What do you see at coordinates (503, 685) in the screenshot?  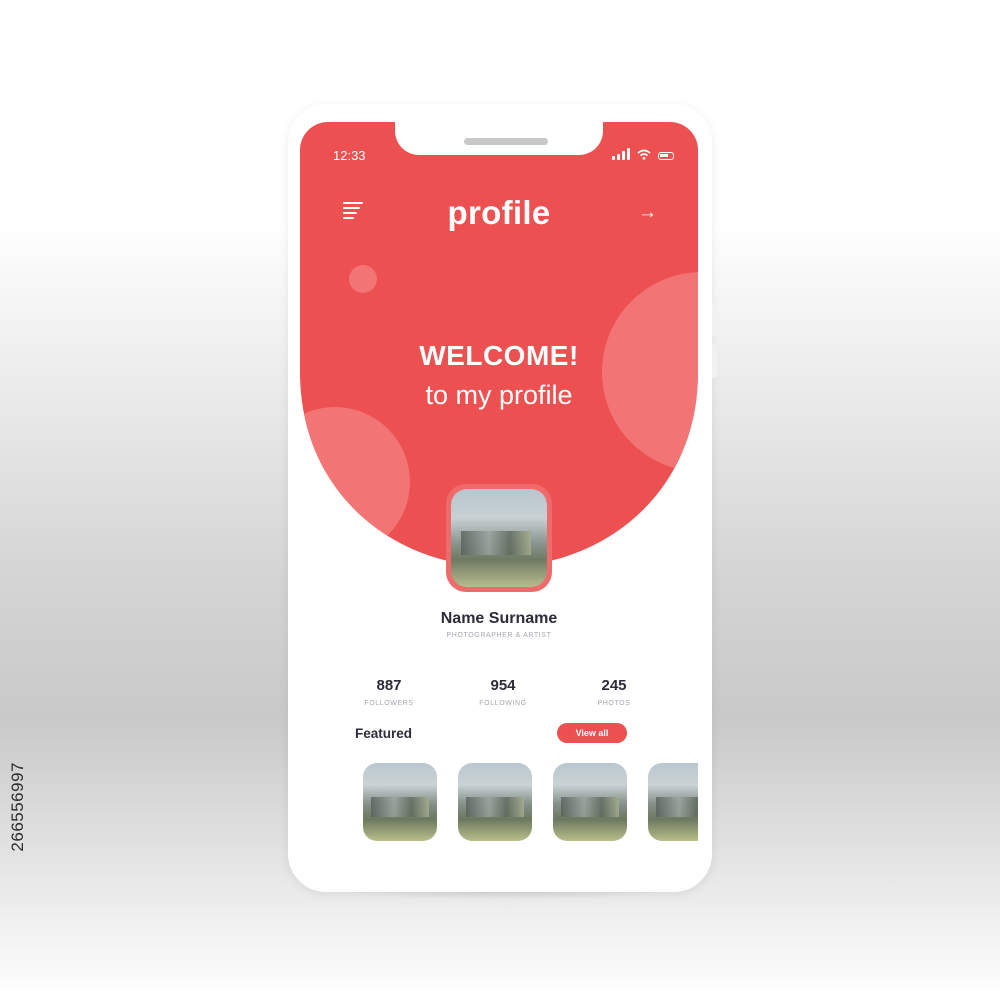 I see `stat-value: 954` at bounding box center [503, 685].